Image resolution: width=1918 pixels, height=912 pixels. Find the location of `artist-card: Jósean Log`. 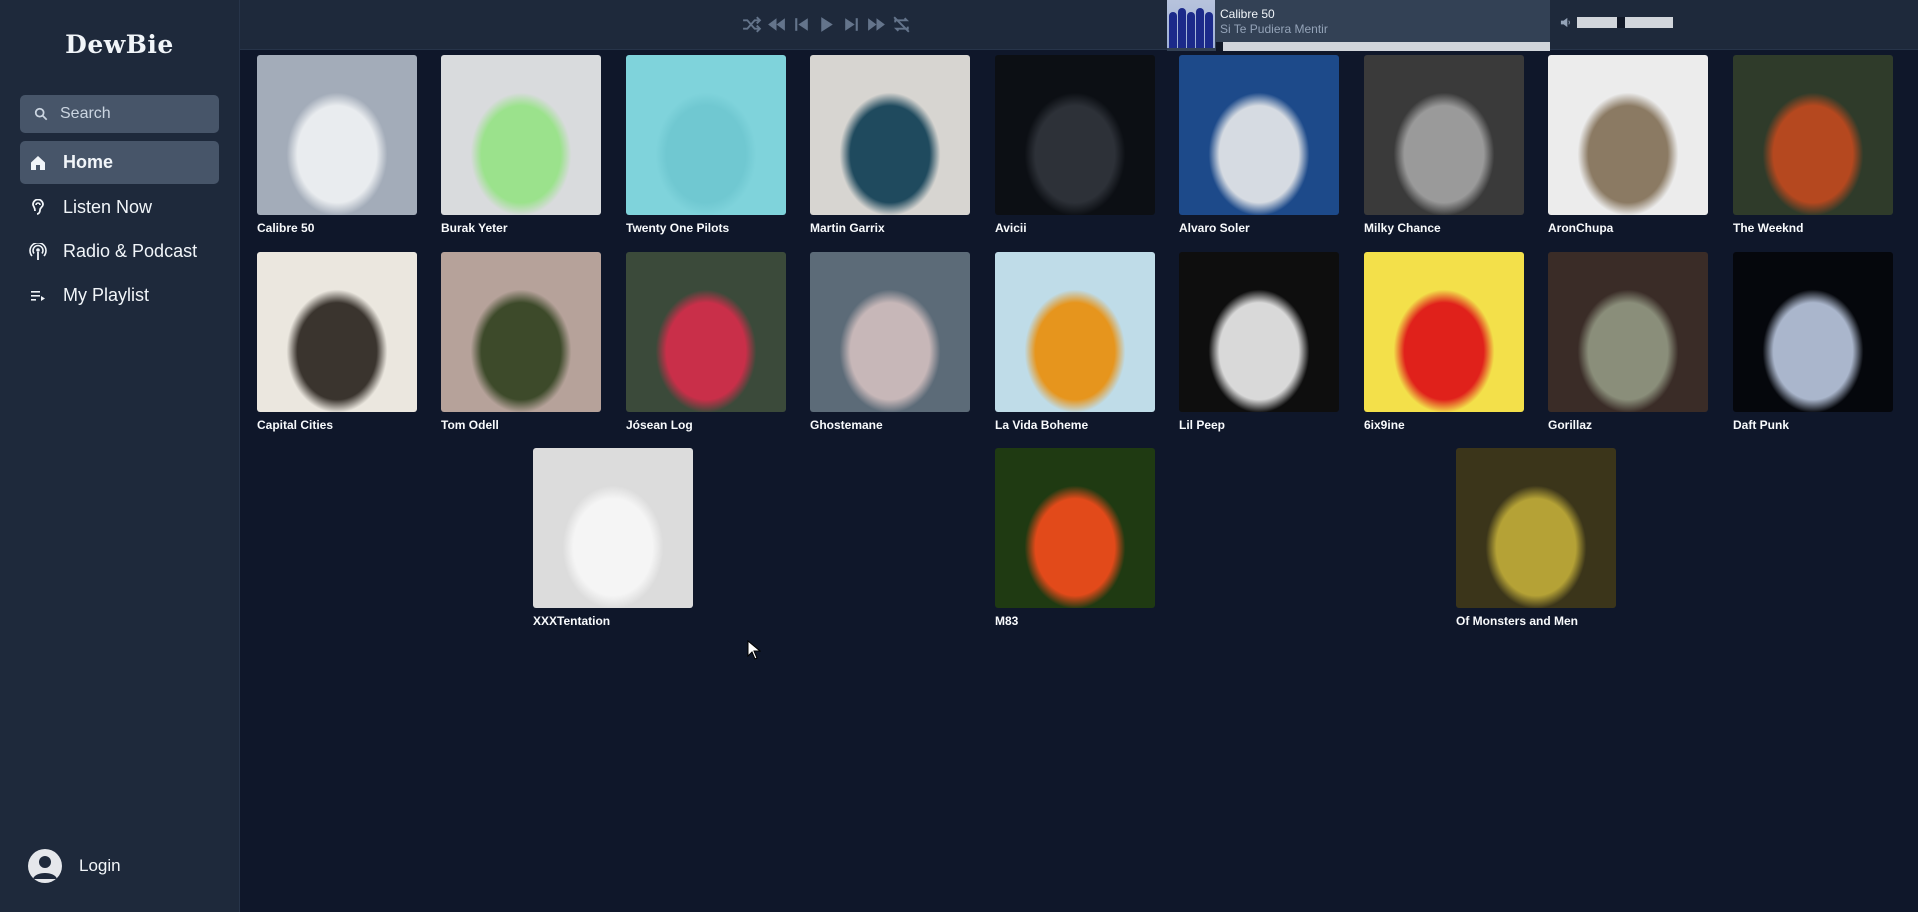

artist-card: Jósean Log is located at coordinates (706, 342).